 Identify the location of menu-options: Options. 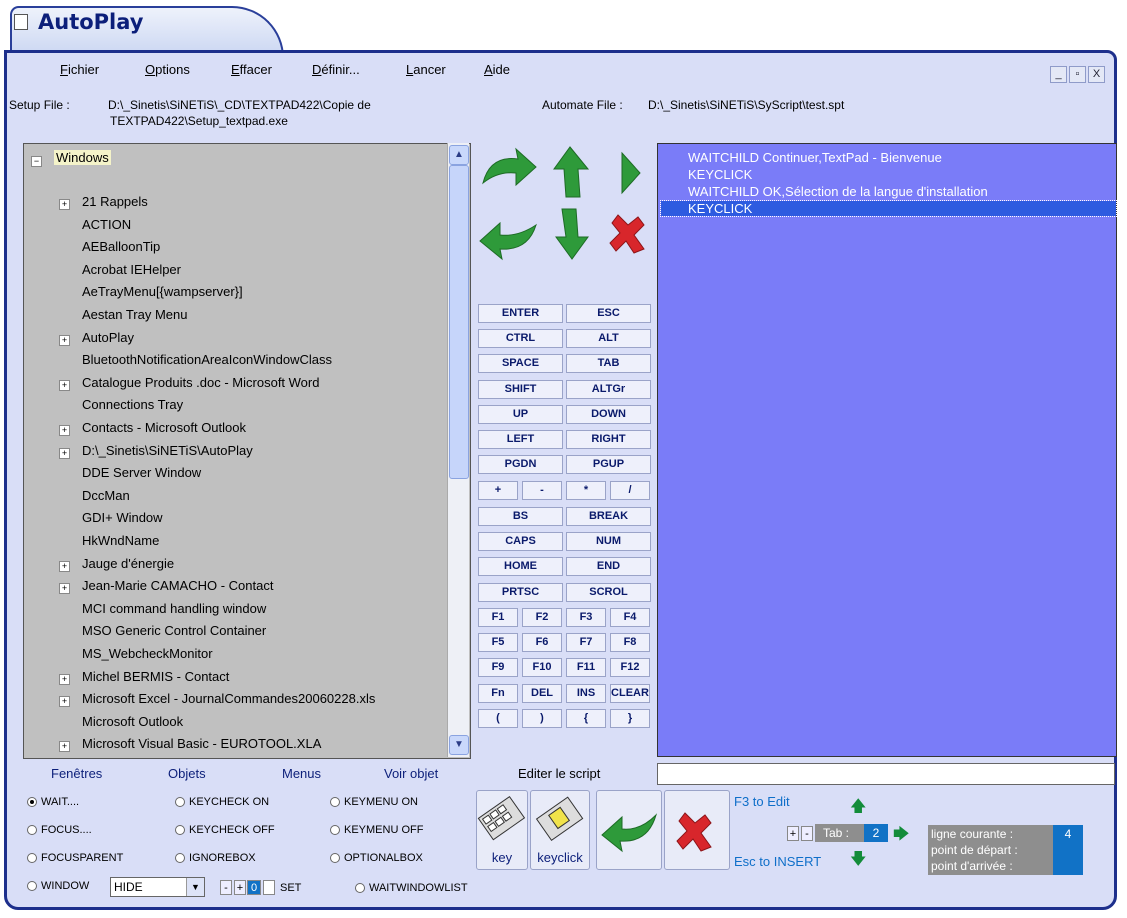
(167, 69).